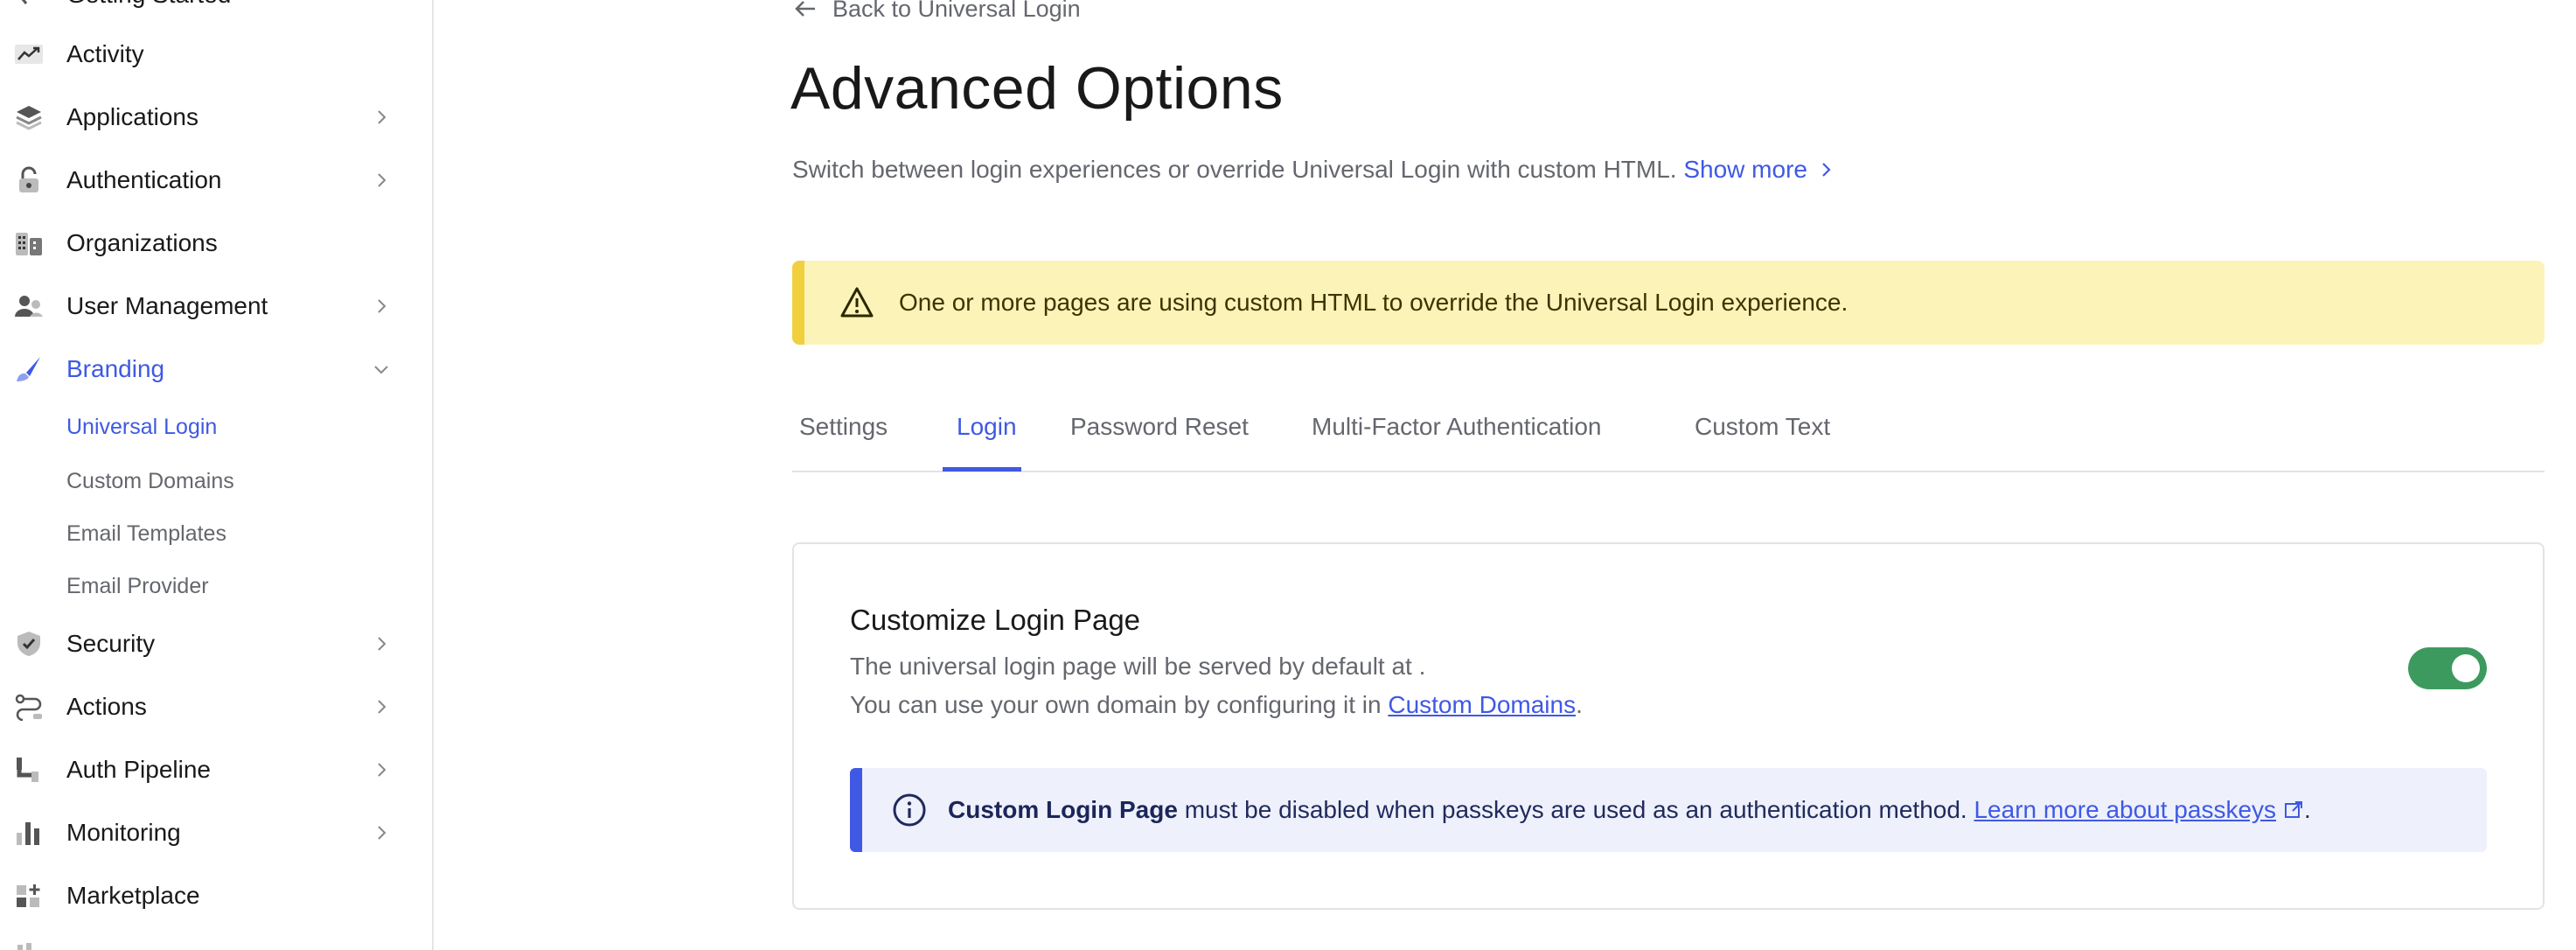 Image resolution: width=2576 pixels, height=950 pixels. Describe the element at coordinates (1579, 704) in the screenshot. I see `line2-suffix: .` at that location.